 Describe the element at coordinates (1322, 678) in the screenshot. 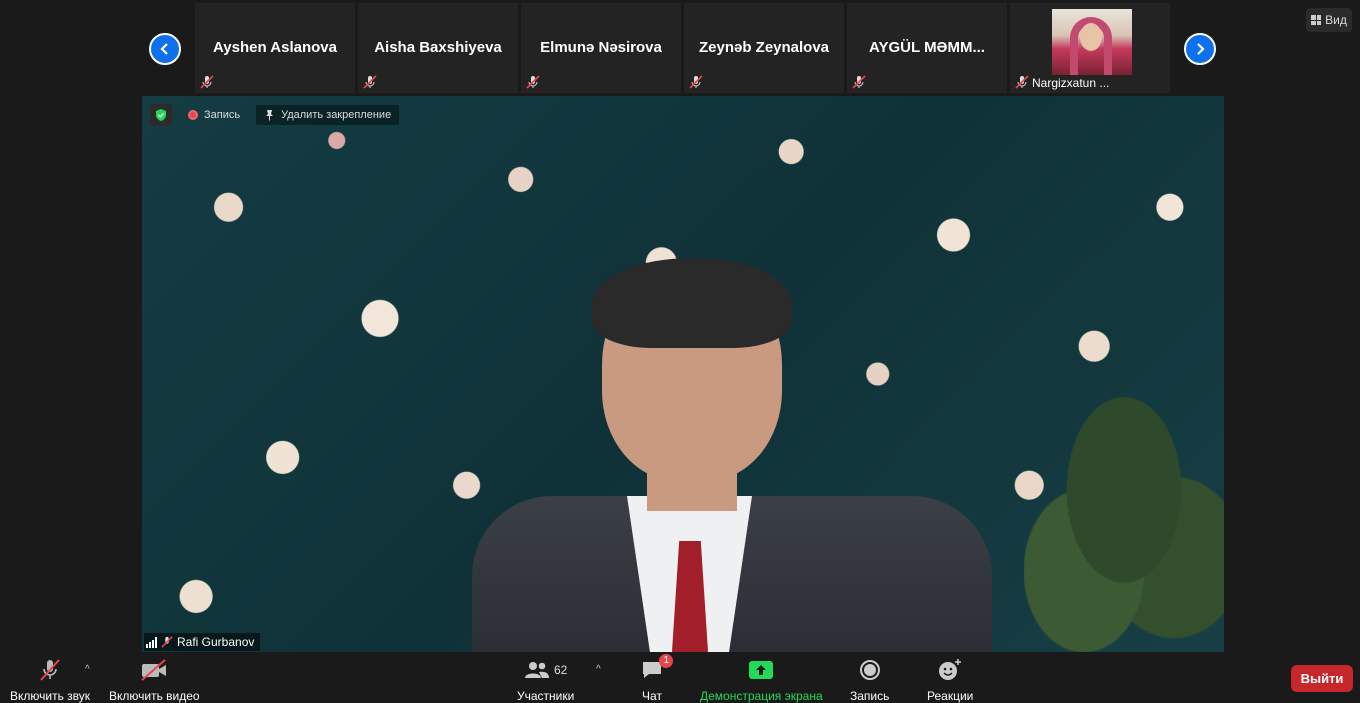

I see `leave-meeting-button: Выйти` at that location.